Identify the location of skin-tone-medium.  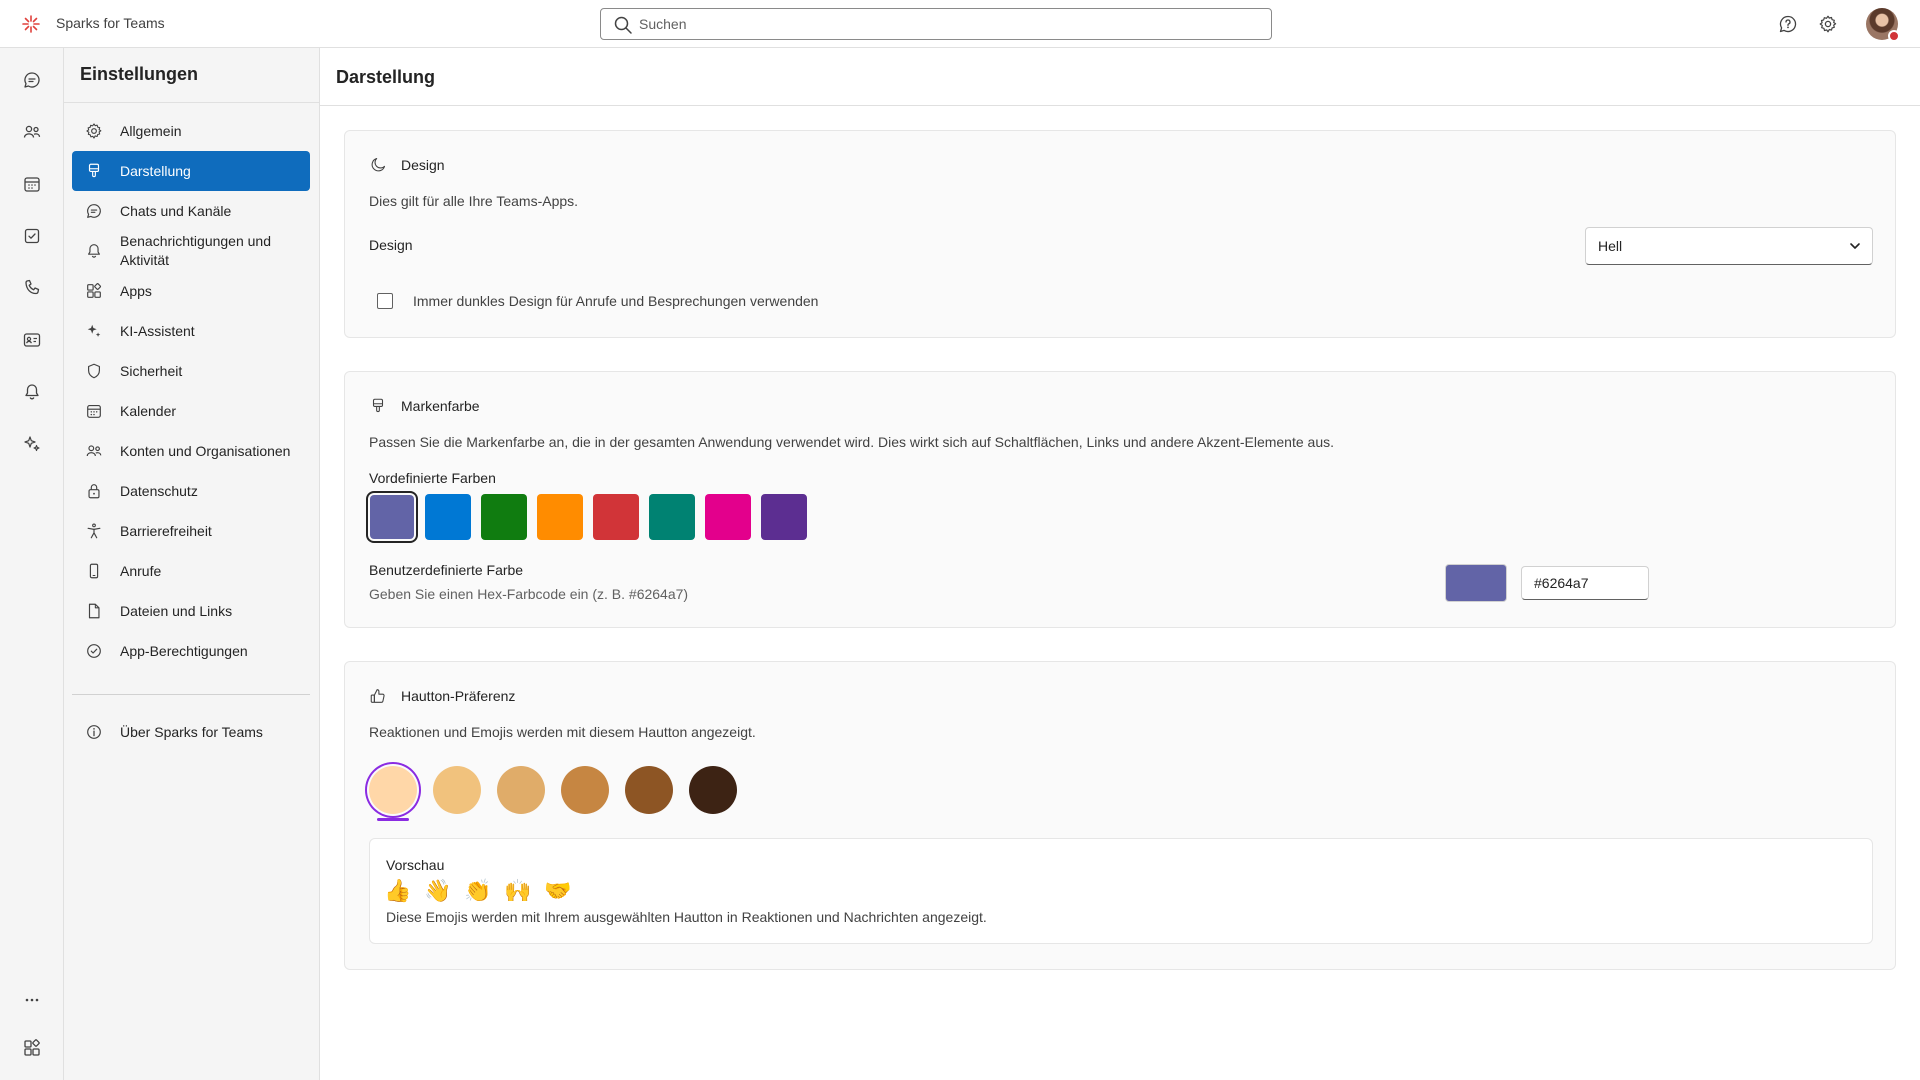
(585, 790).